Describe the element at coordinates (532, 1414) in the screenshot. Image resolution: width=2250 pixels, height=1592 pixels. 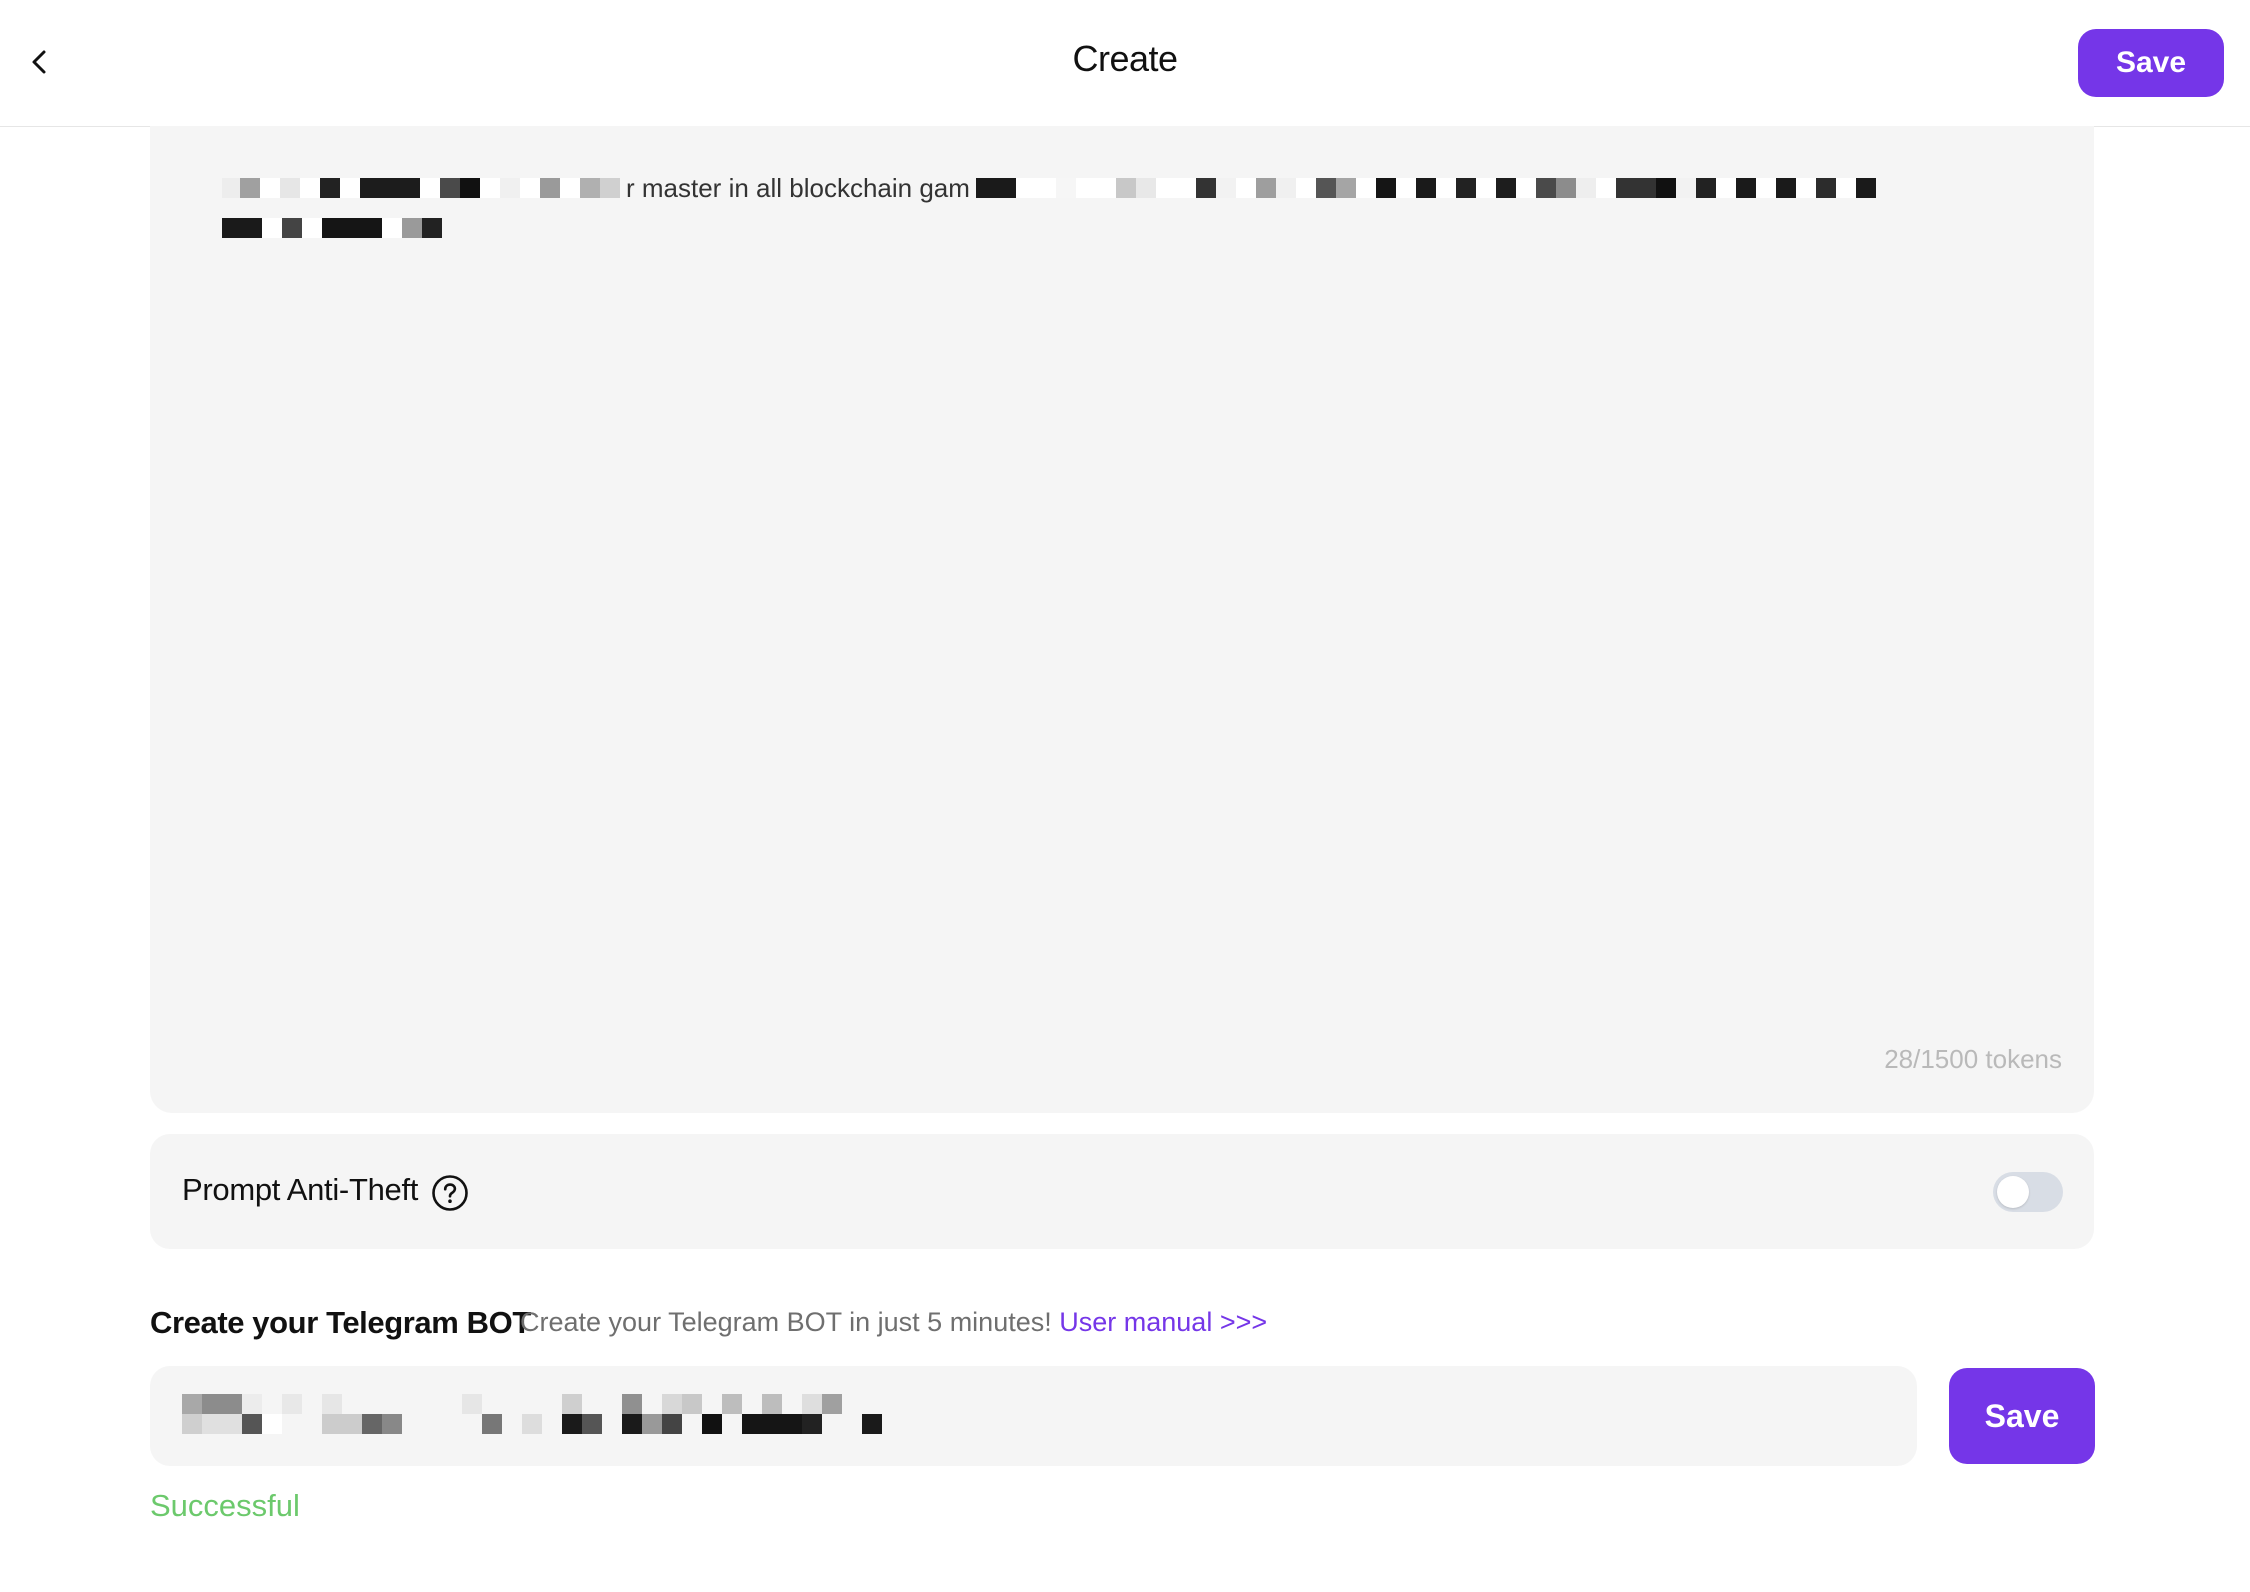
I see `redacted-token-value` at that location.